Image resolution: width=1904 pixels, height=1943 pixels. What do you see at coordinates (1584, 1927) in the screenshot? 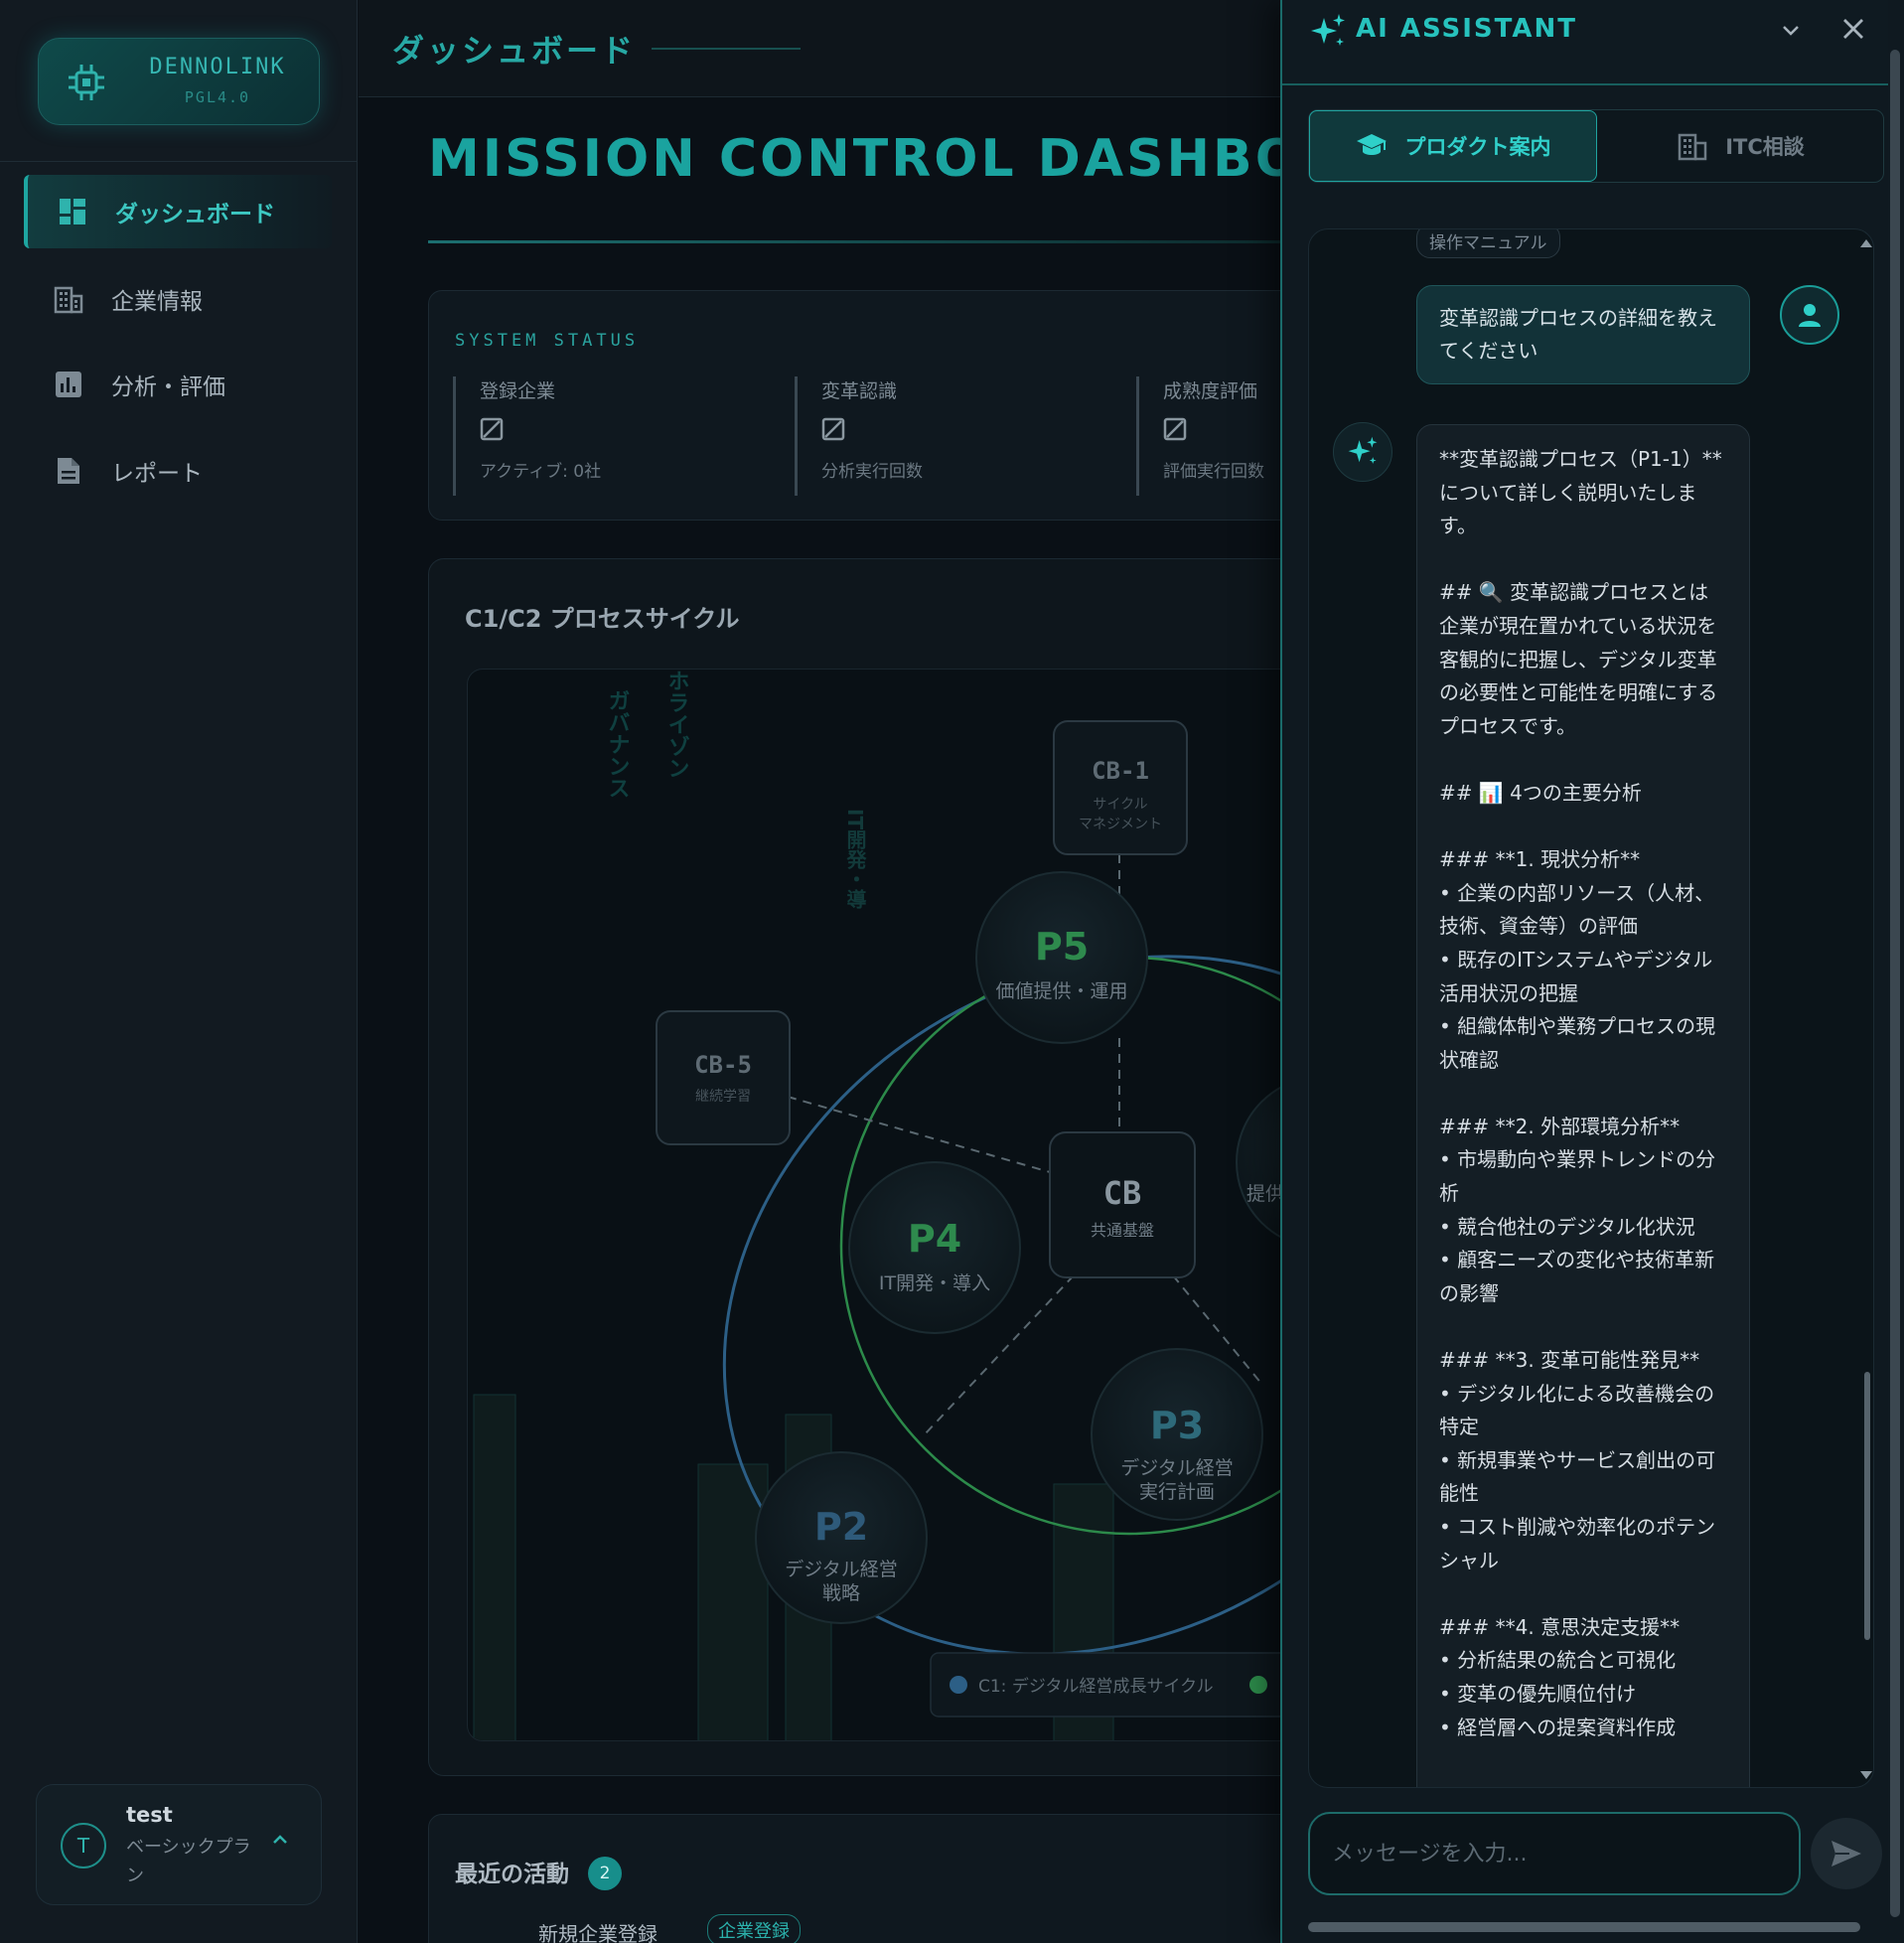
I see `horizontal-scrollbar` at bounding box center [1584, 1927].